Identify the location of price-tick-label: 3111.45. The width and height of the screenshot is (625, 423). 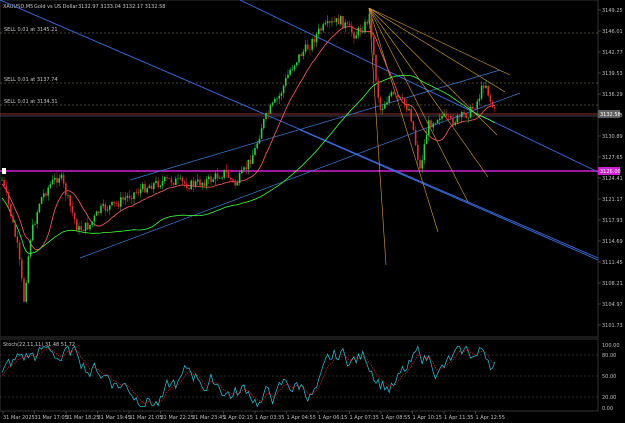
(612, 263).